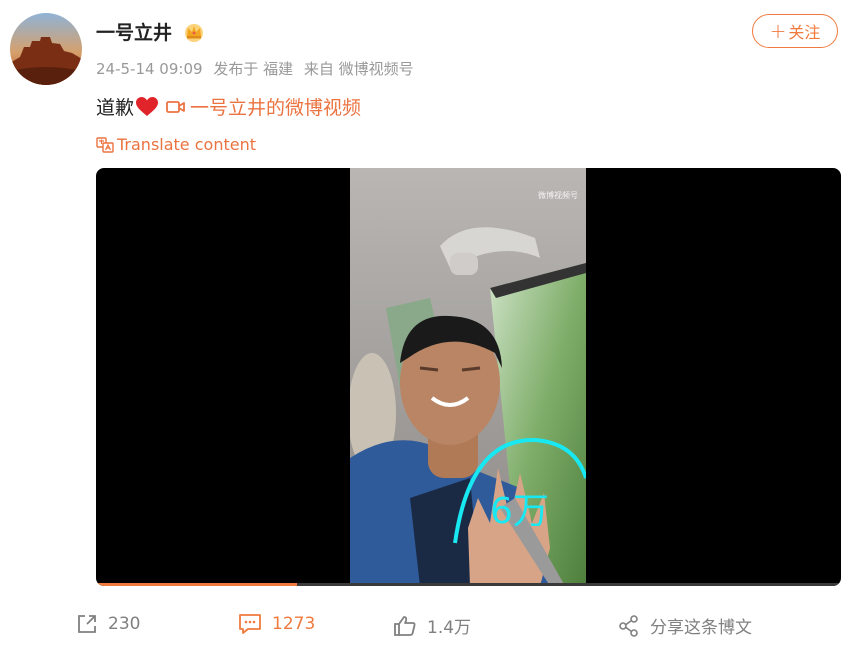 This screenshot has height=649, width=843. I want to click on share-icon, so click(87, 624).